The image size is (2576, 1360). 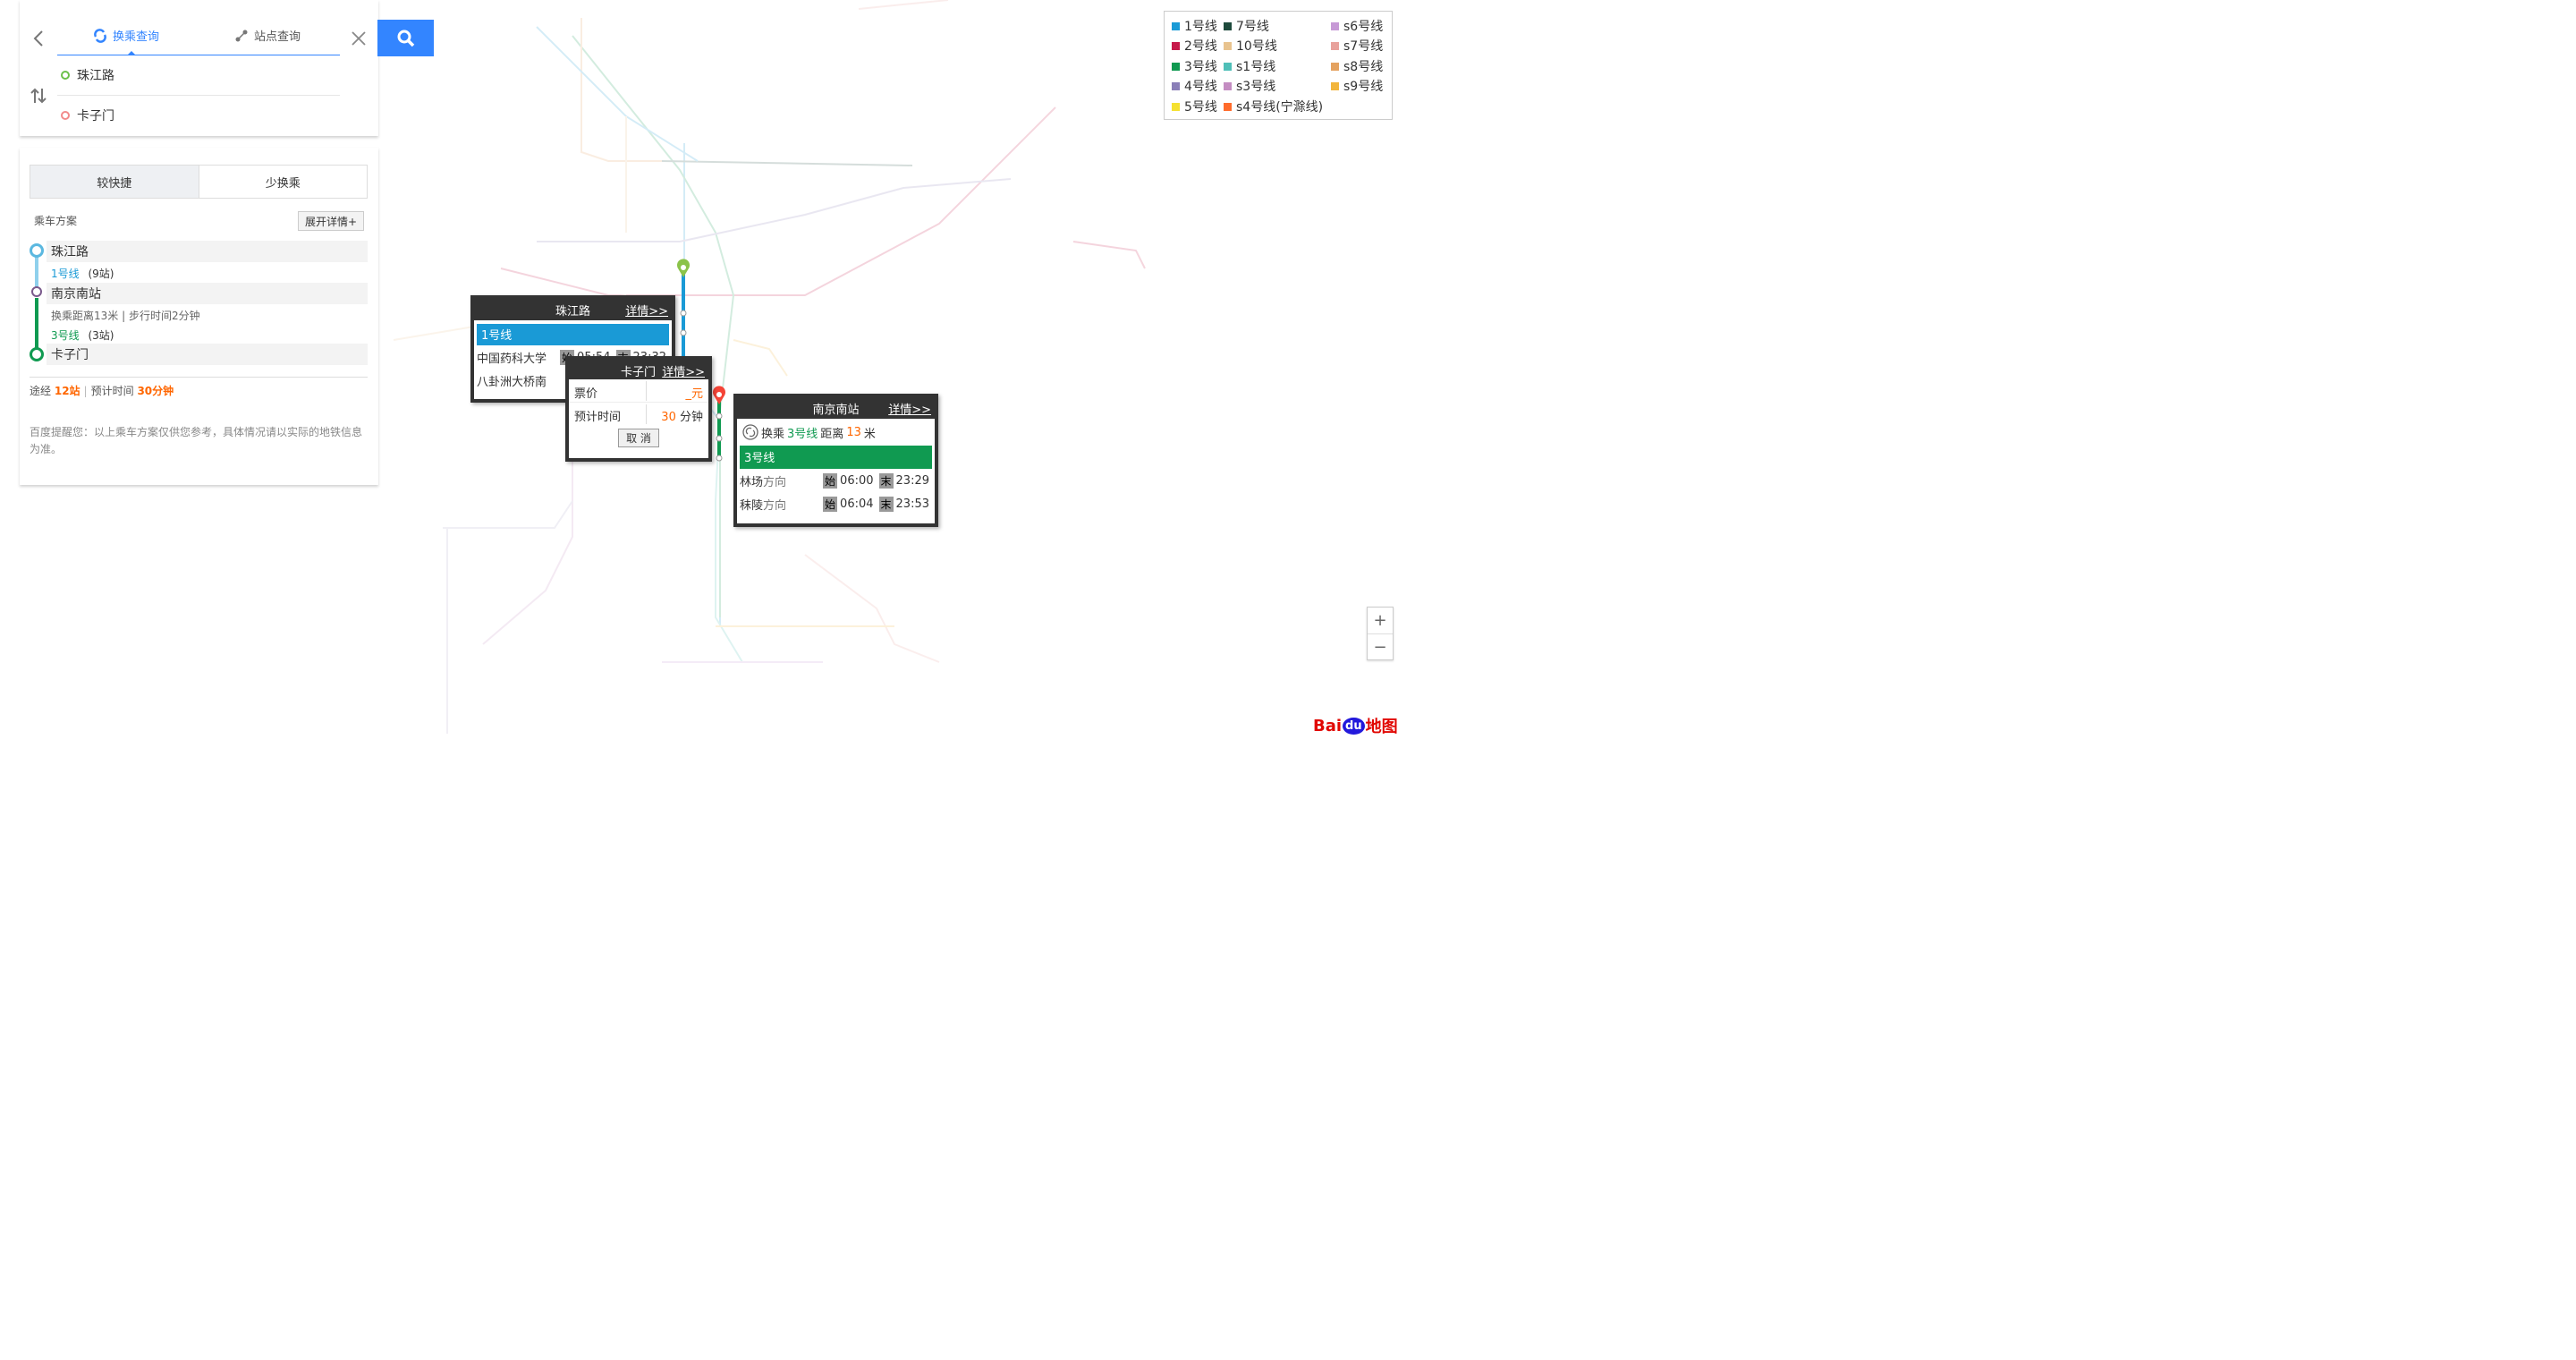 I want to click on first-train-time: 06:00, so click(x=857, y=480).